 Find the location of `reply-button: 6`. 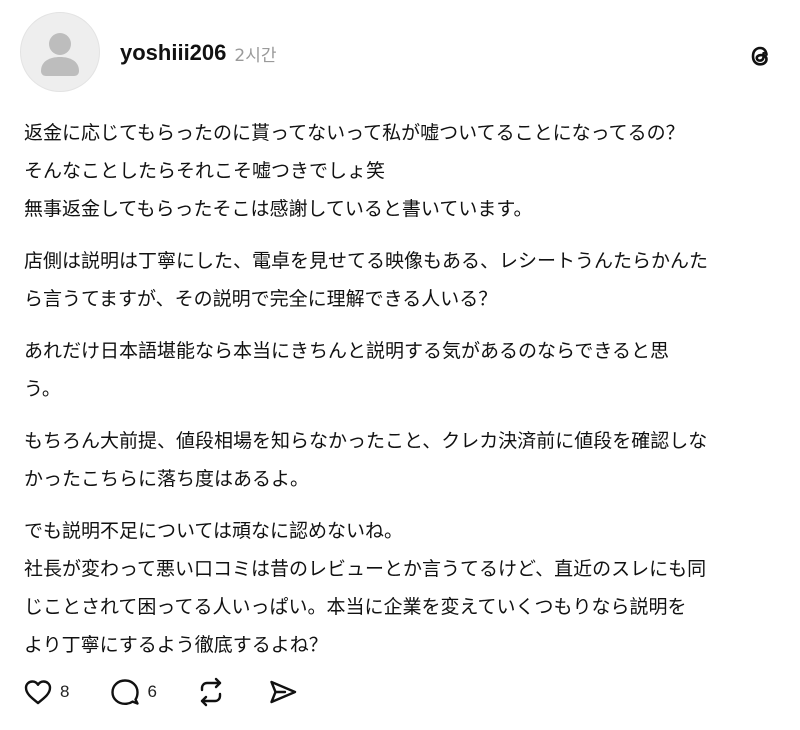

reply-button: 6 is located at coordinates (133, 692).